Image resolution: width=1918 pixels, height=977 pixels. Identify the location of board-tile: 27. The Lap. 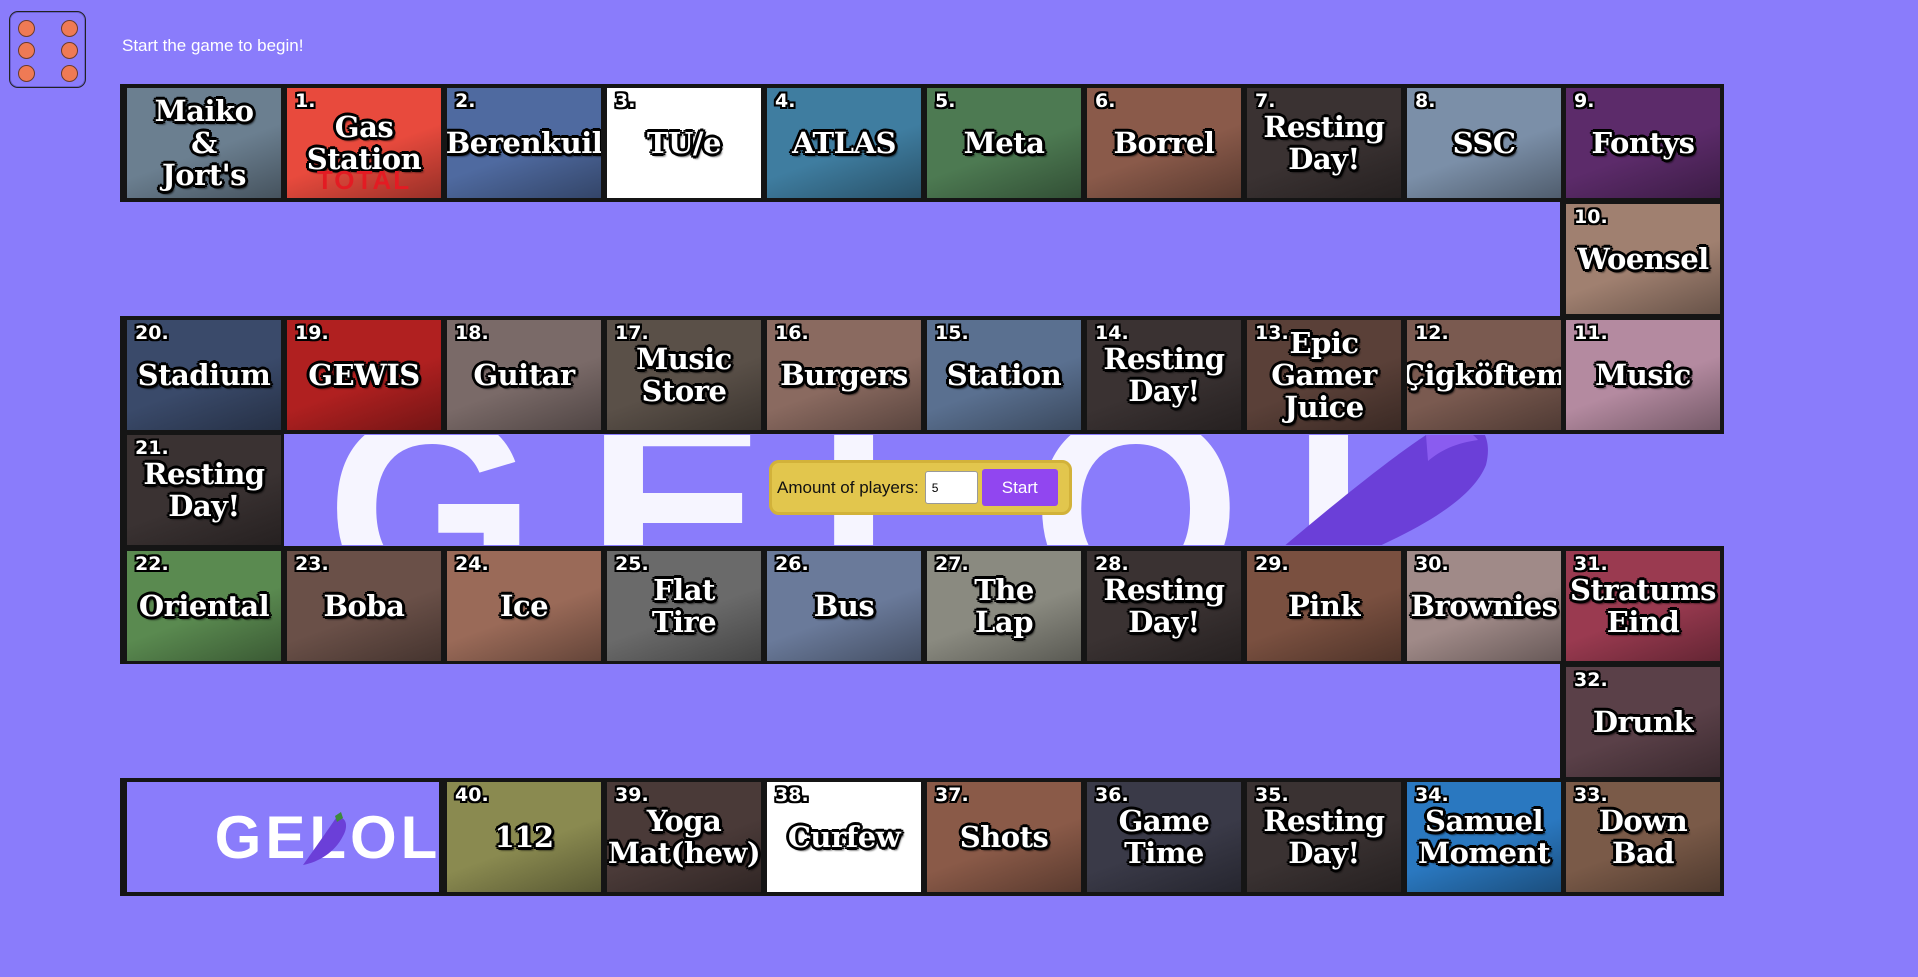
(1004, 606).